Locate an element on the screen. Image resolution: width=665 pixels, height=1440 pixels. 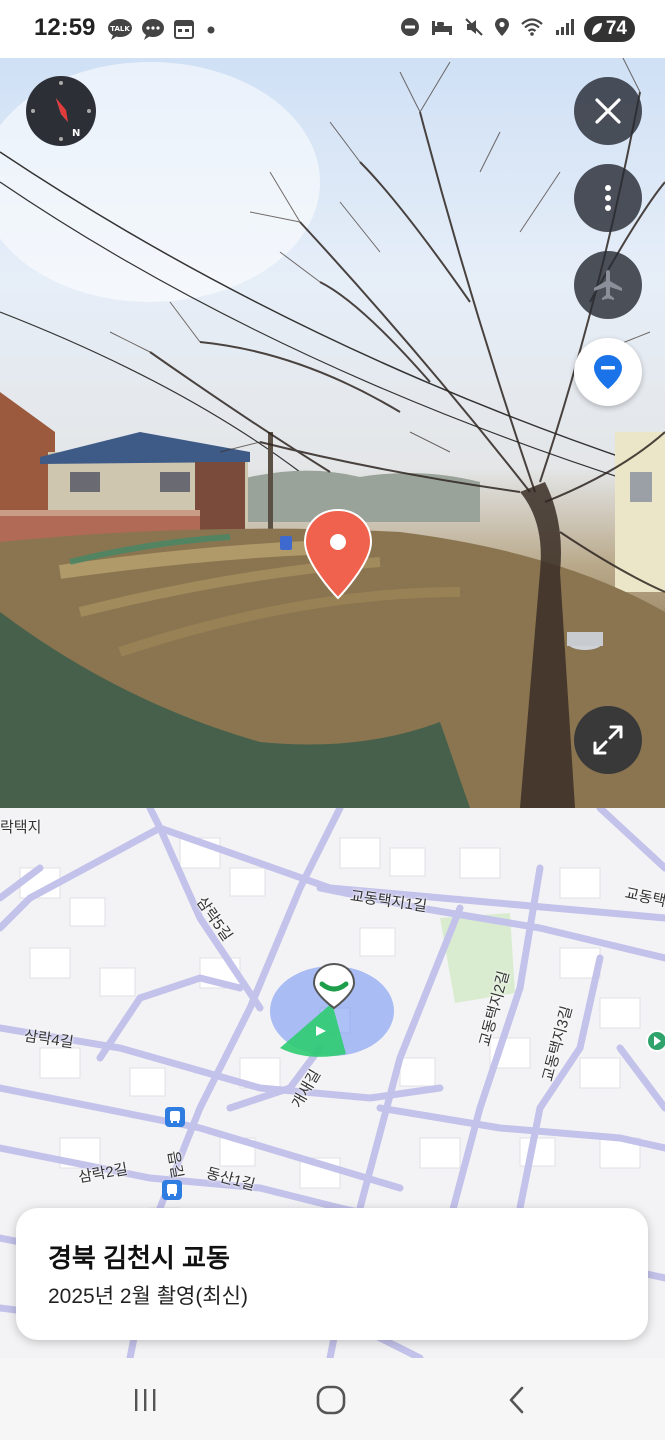
poi-icon is located at coordinates (655, 1041).